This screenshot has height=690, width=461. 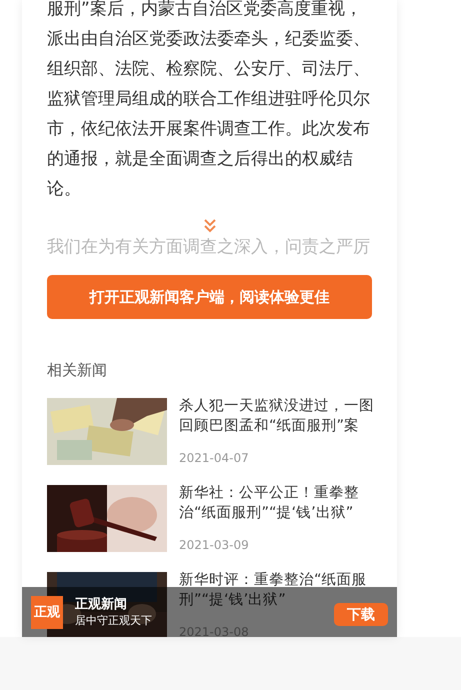 What do you see at coordinates (210, 226) in the screenshot?
I see `expand-chevron-icon` at bounding box center [210, 226].